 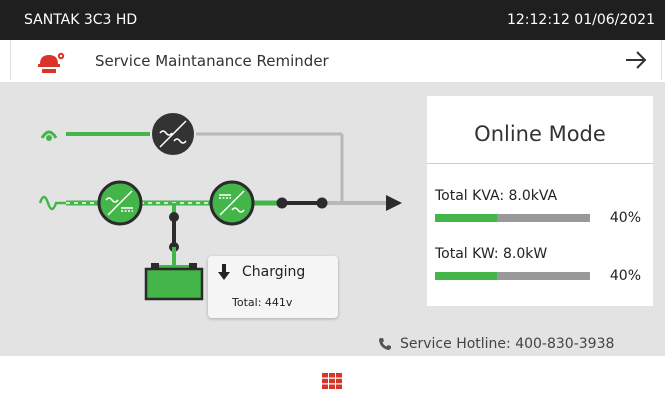 What do you see at coordinates (332, 20) in the screenshot?
I see `status-bar: SANTAK 3C3 HD 12:12:12 01/06/2021` at bounding box center [332, 20].